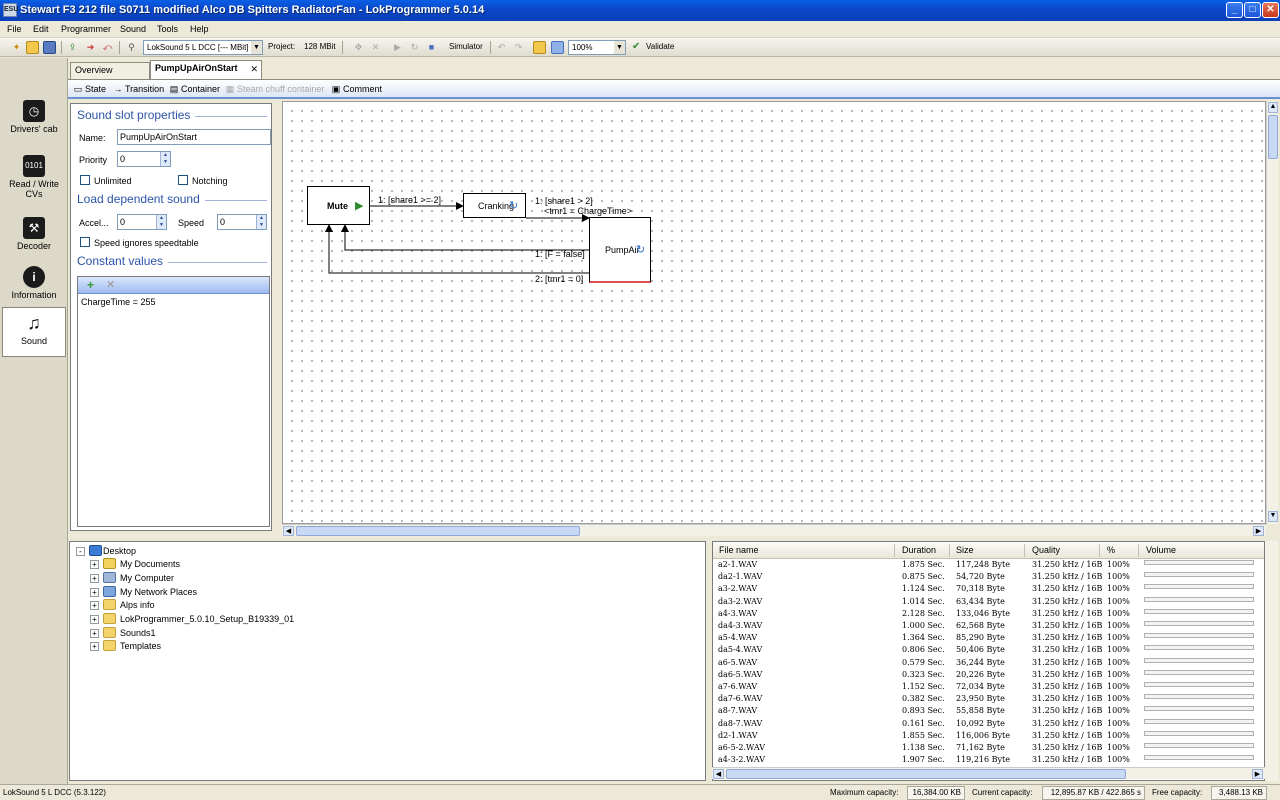 The width and height of the screenshot is (1280, 800). I want to click on undo-icon: ↶, so click(501, 47).